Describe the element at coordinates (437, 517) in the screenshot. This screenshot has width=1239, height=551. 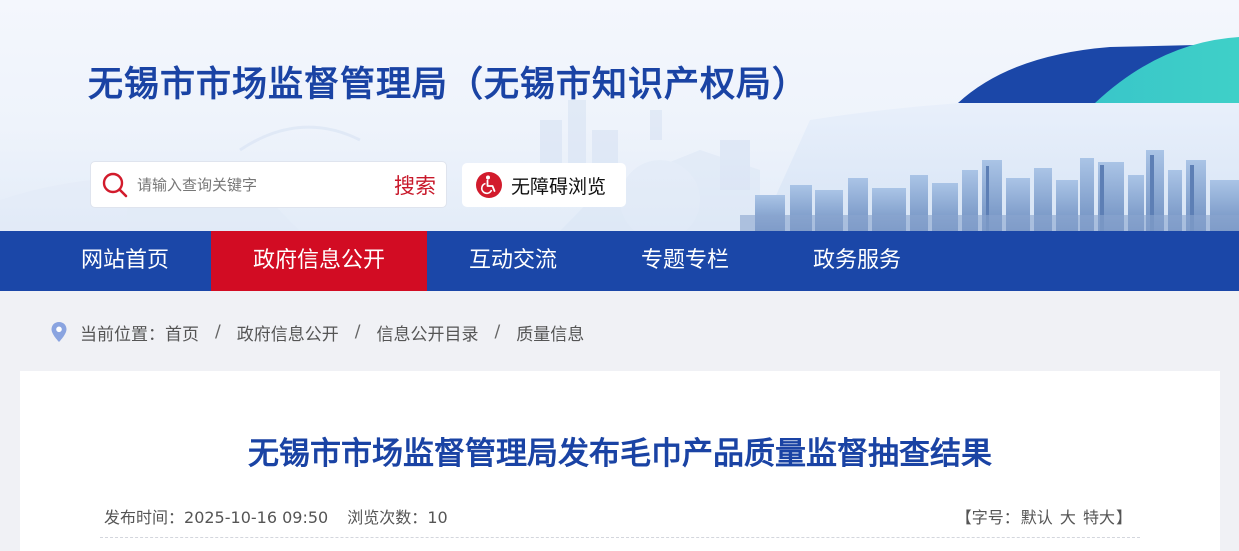
I see `view-count-value: 10` at that location.